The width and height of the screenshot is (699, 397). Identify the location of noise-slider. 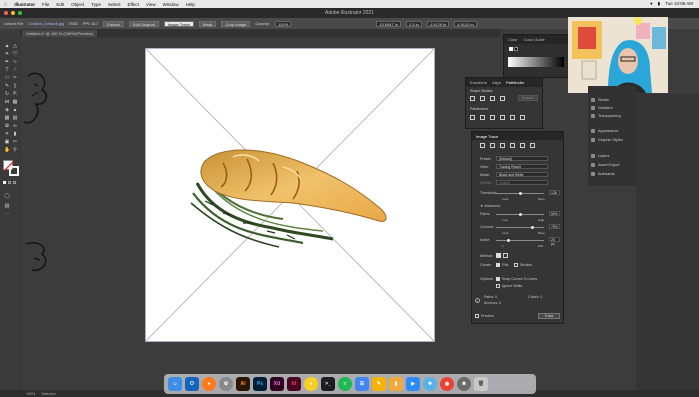
(520, 240).